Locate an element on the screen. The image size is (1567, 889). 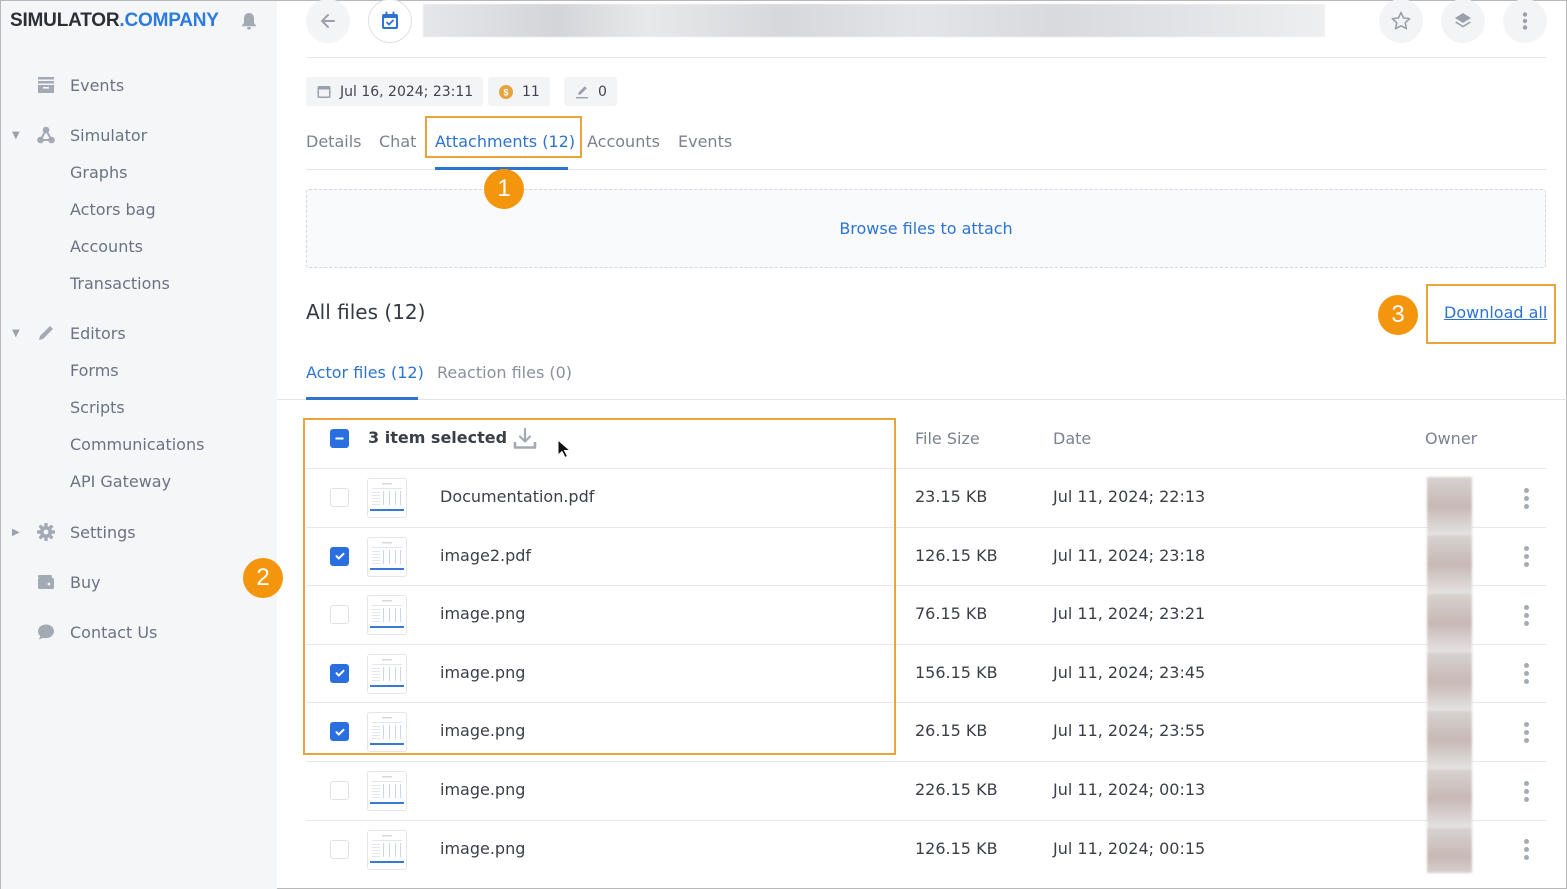
more-options-button is located at coordinates (1525, 21).